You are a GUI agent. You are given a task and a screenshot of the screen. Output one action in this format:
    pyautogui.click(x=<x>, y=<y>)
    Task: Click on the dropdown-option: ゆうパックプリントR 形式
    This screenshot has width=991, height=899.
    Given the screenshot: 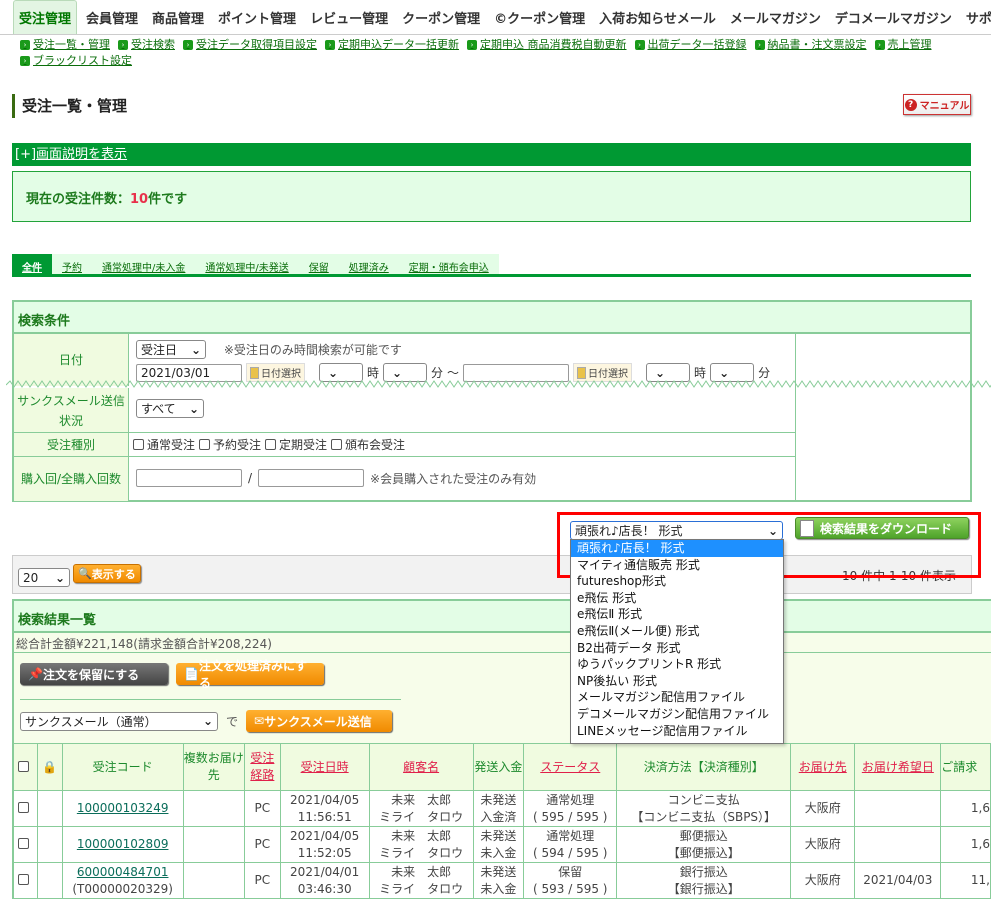 What is the action you would take?
    pyautogui.click(x=677, y=664)
    